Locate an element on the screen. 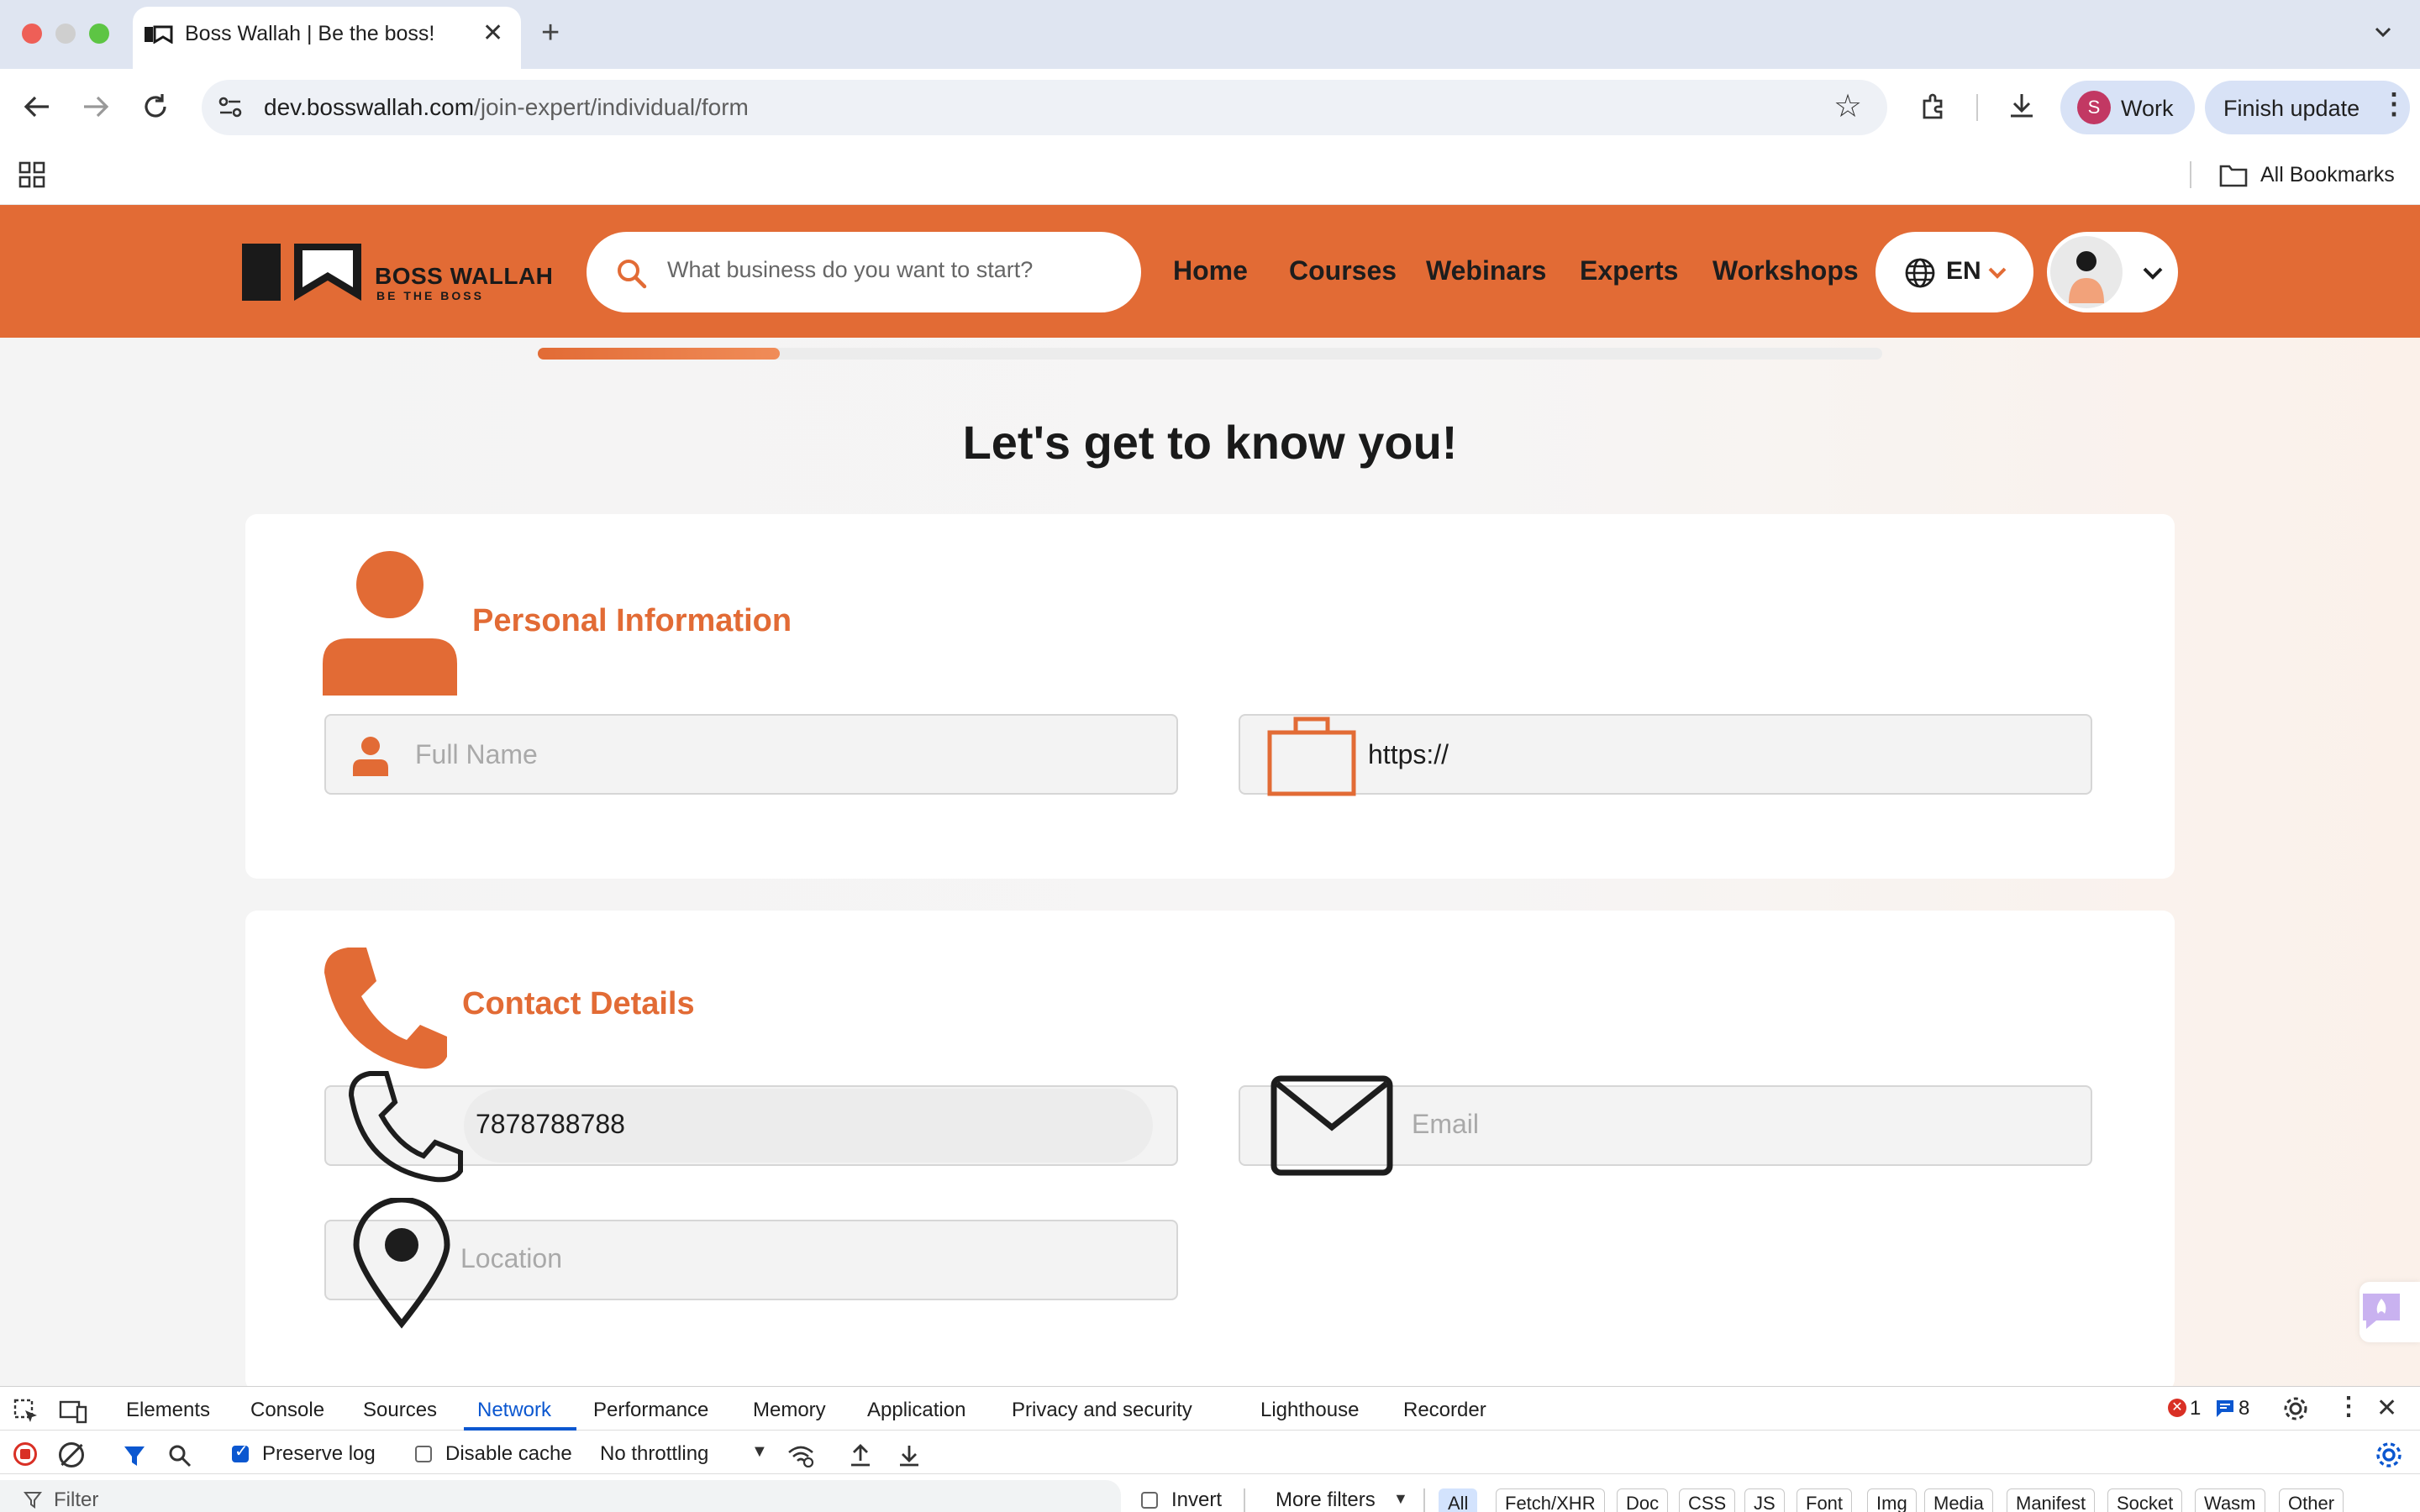  disable-cache-checkbox is located at coordinates (423, 1454).